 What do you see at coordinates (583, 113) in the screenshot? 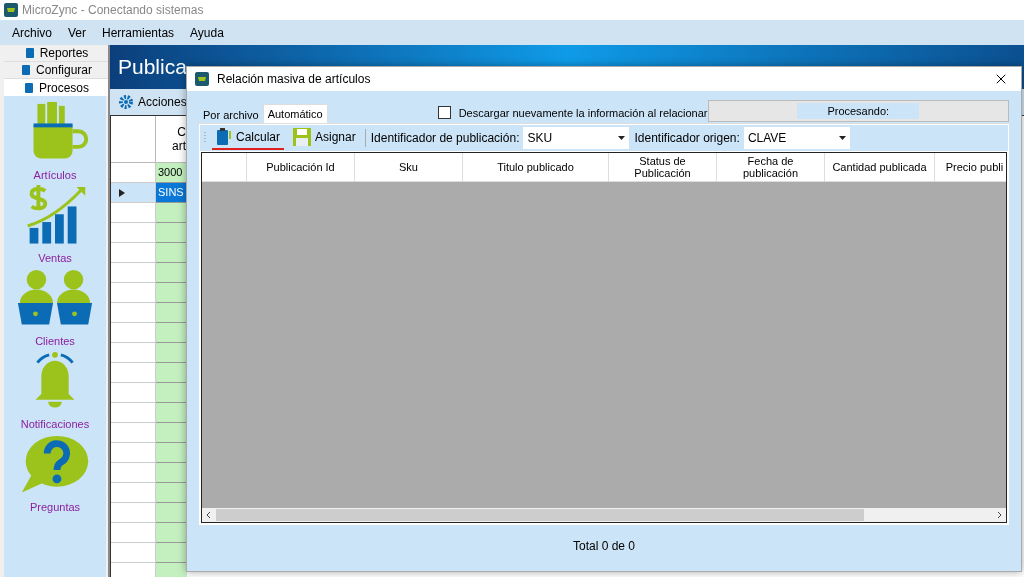
I see `checkbox-label: Descargar nuevamente la información al relacionar` at bounding box center [583, 113].